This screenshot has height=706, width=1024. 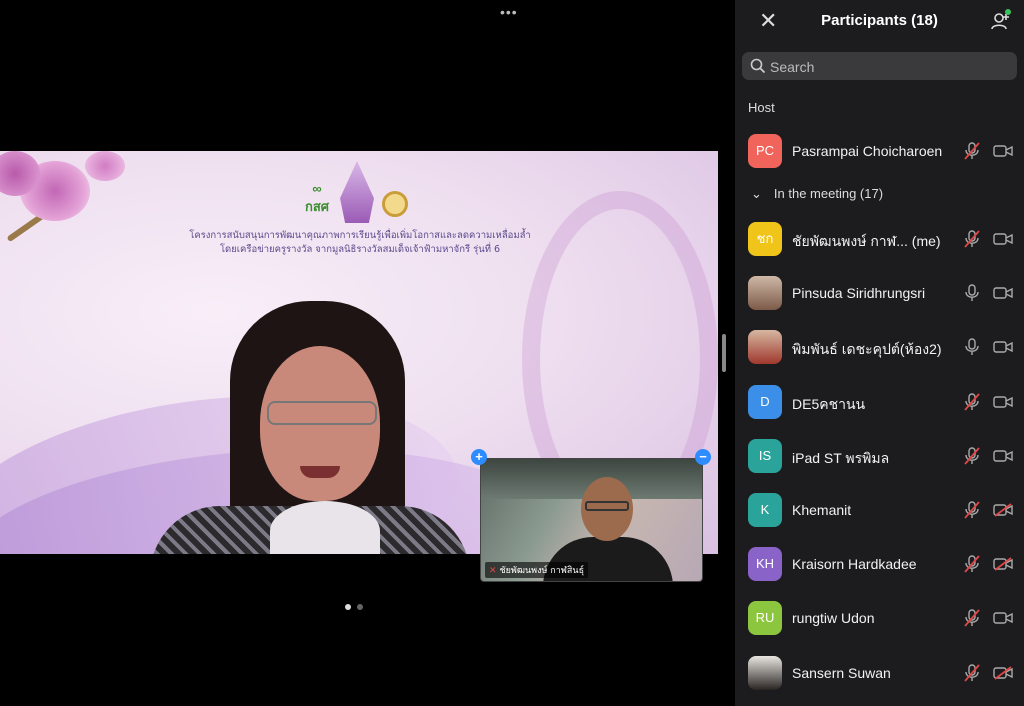 I want to click on search-icon, so click(x=758, y=66).